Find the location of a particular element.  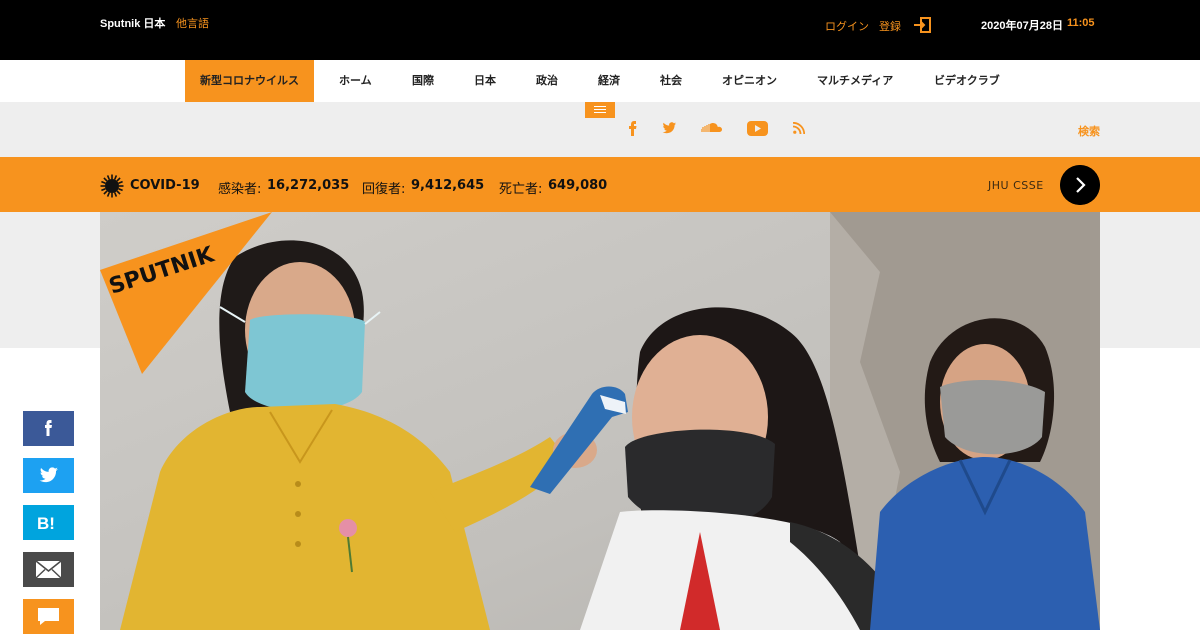

comment-button is located at coordinates (48, 616).